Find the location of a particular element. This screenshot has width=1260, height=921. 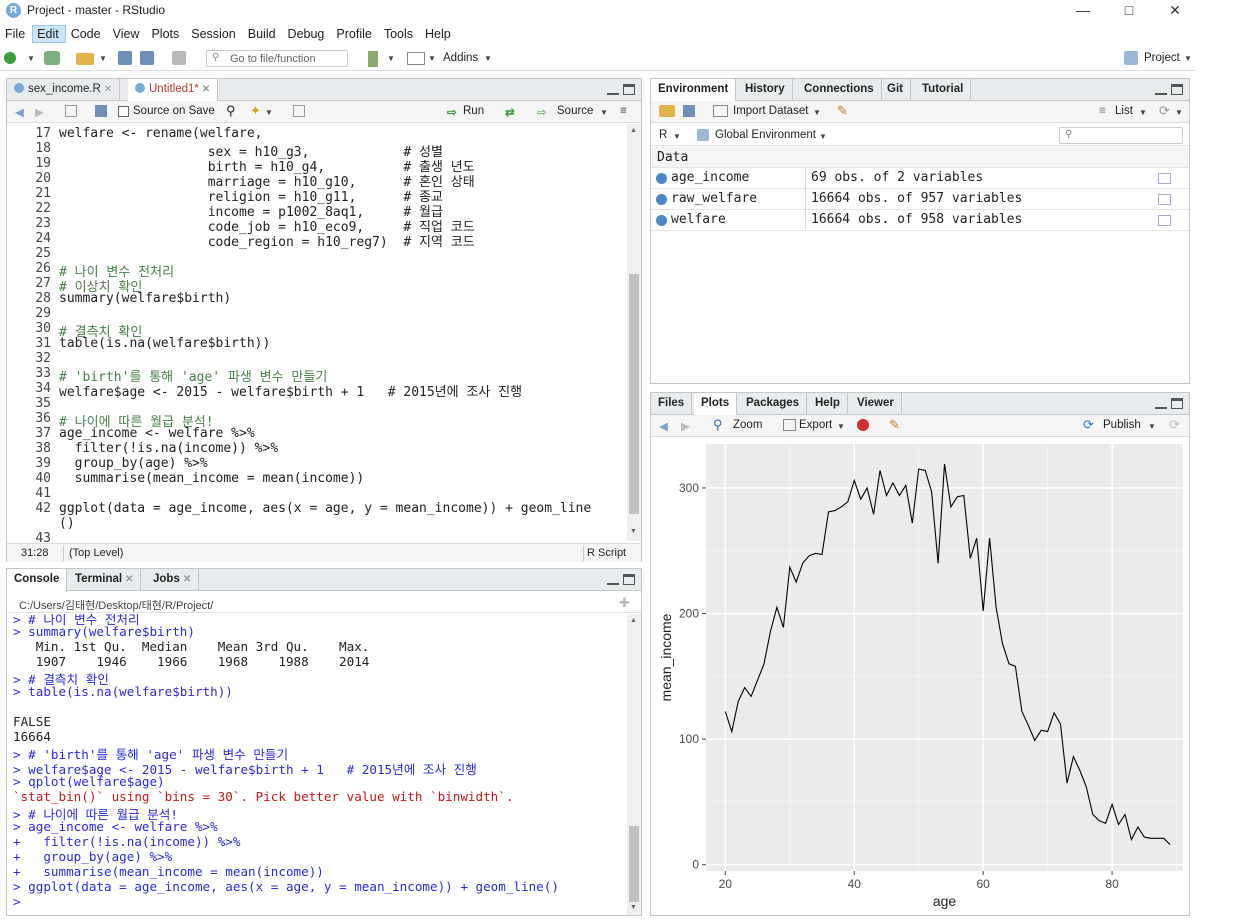

clear-console-icon: ✚ is located at coordinates (624, 603).